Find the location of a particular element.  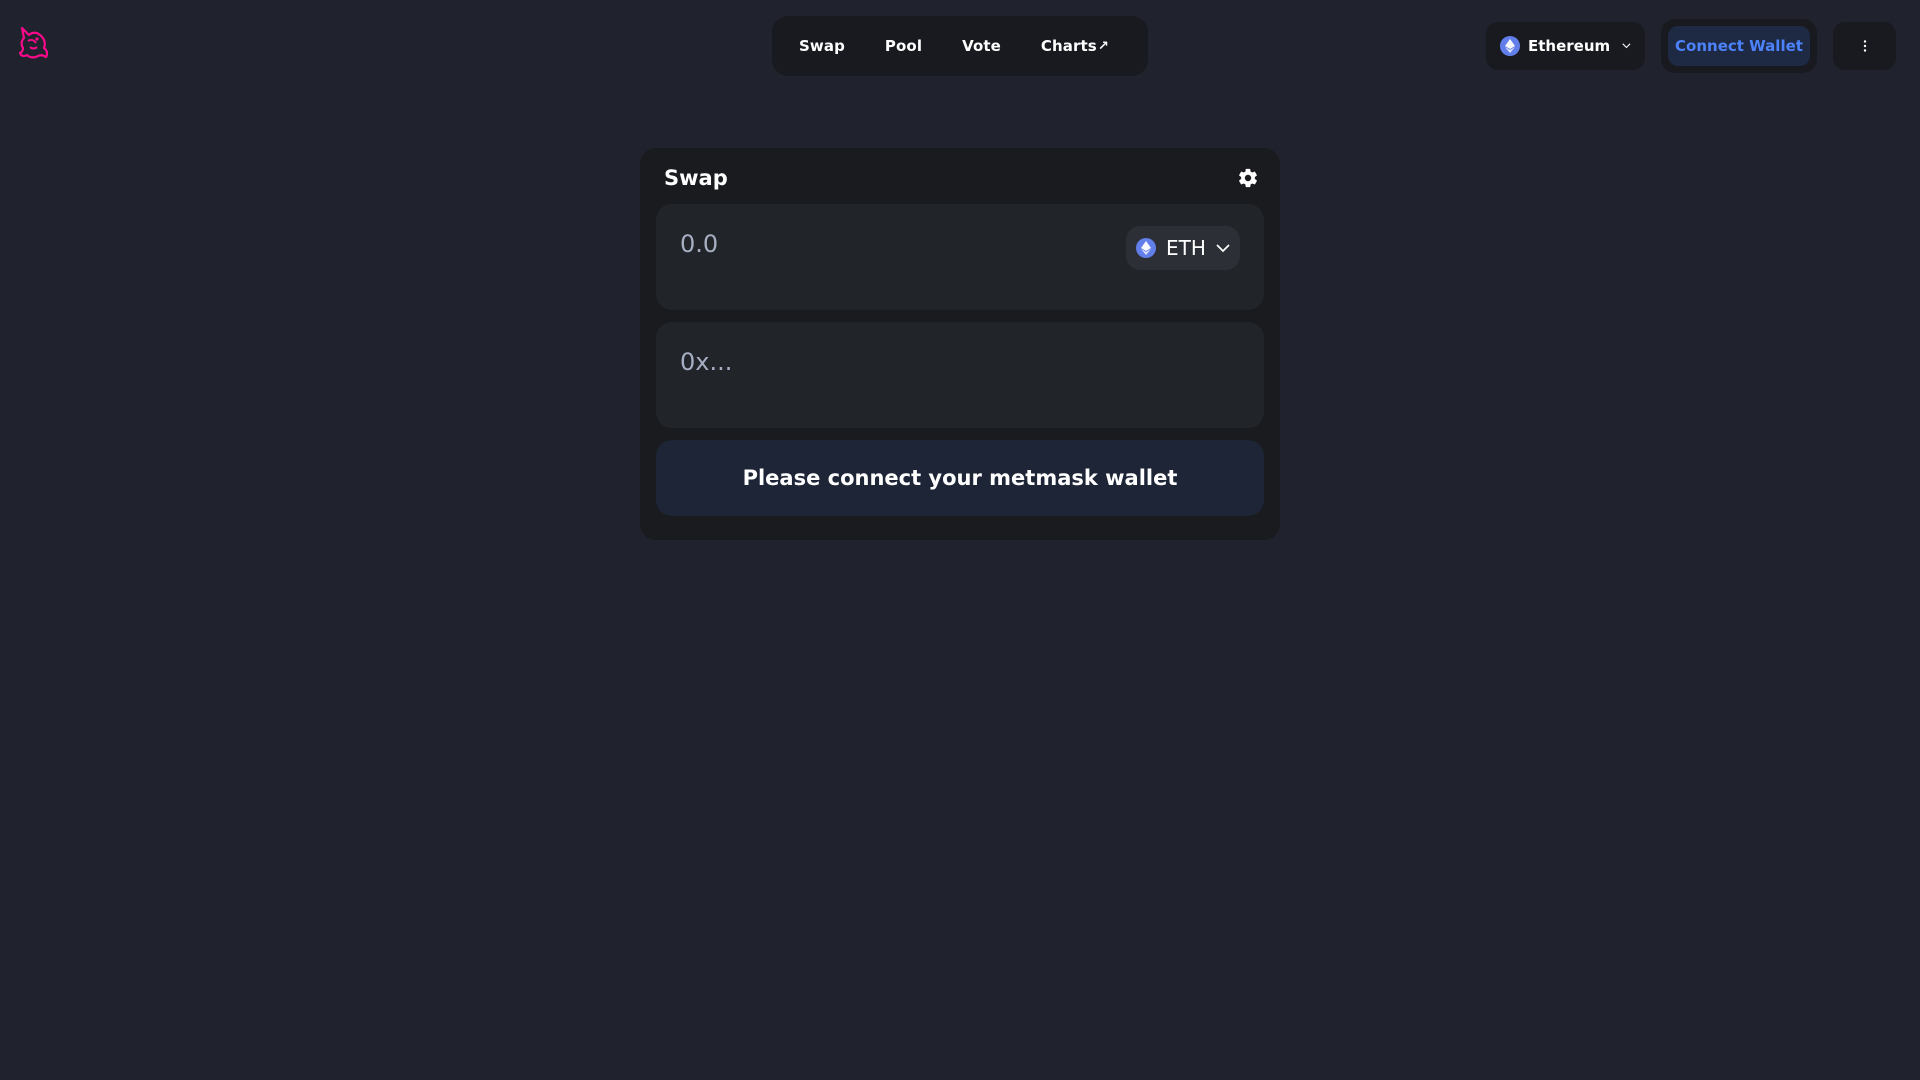

network-selector: Ethereum is located at coordinates (1565, 46).